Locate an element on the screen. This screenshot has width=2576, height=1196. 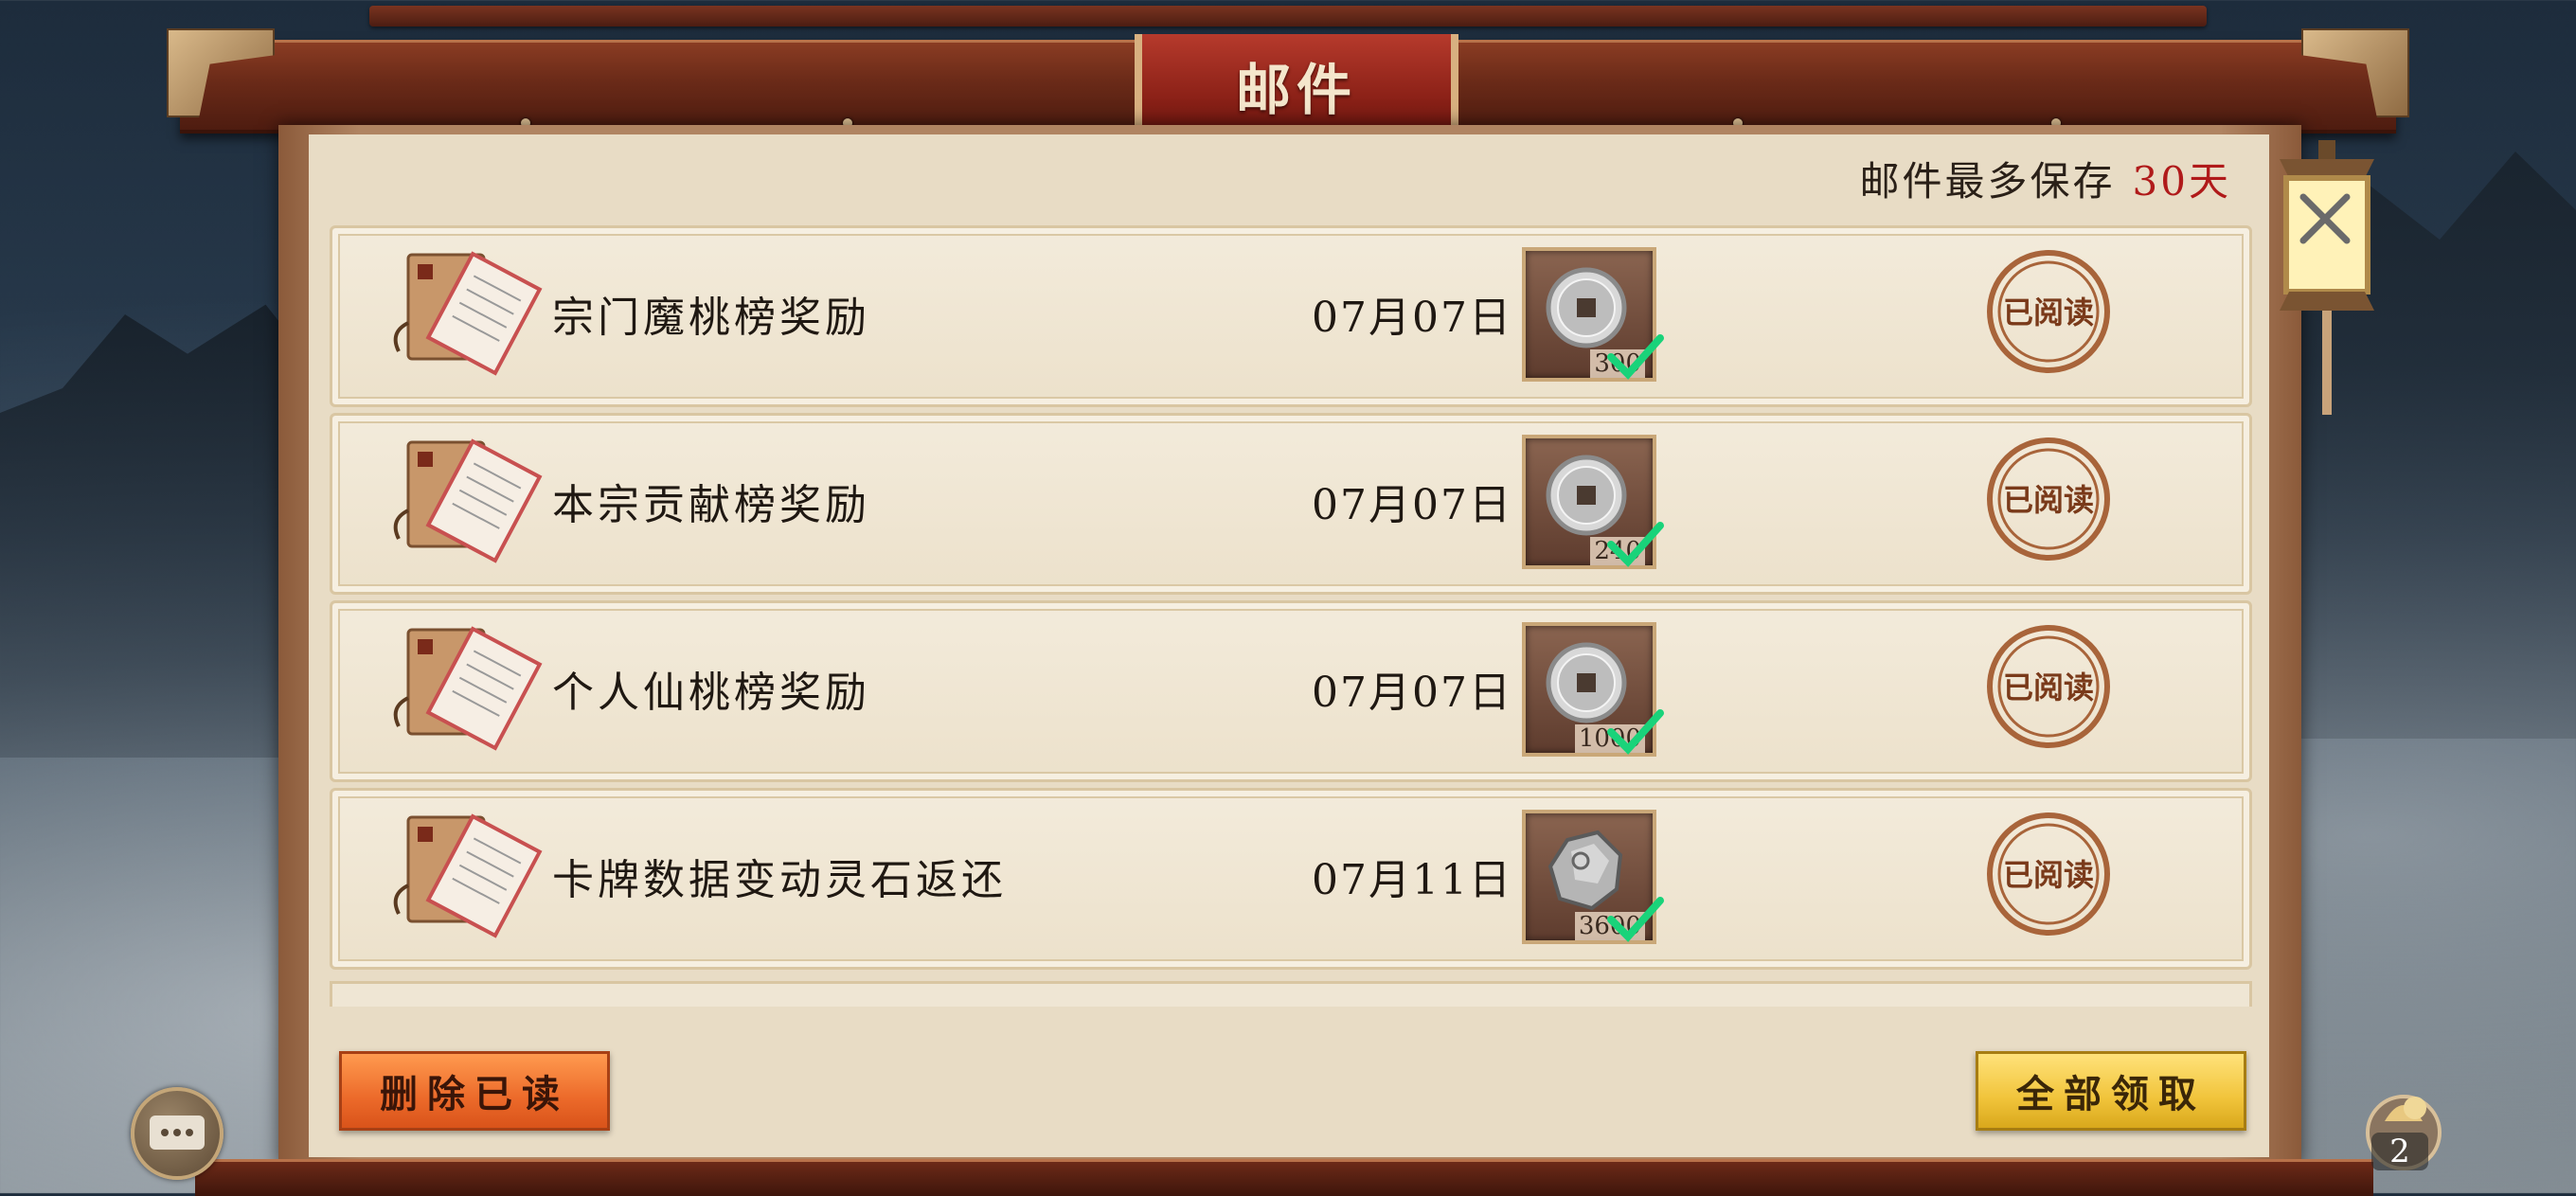
reward-slot: 300 is located at coordinates (1593, 314).